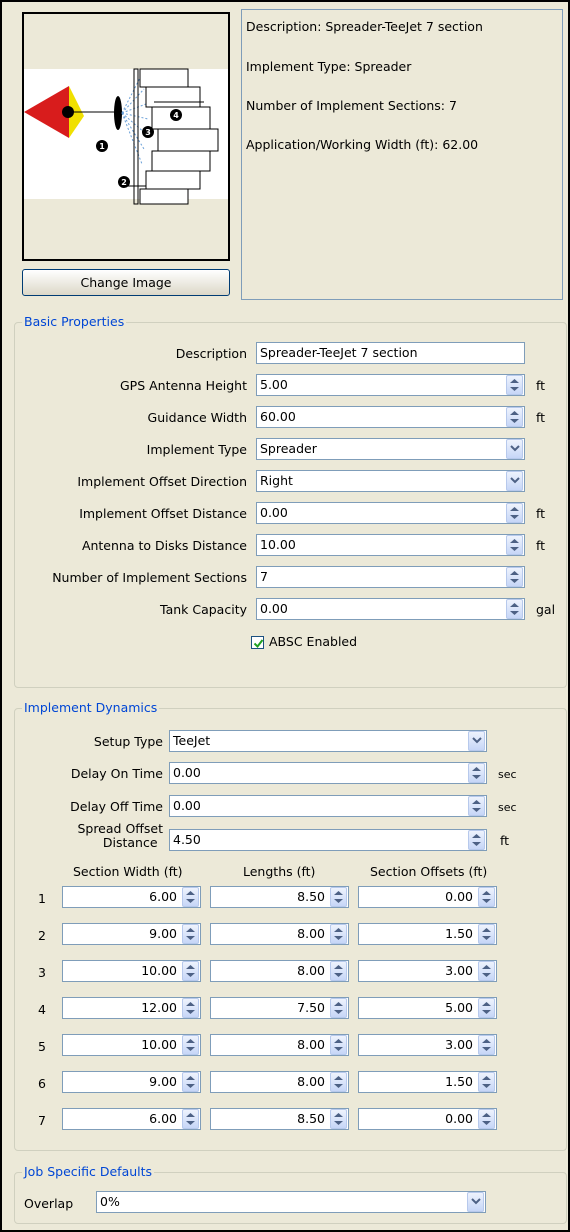 Image resolution: width=570 pixels, height=1232 pixels. I want to click on section-offset-value: 5.00, so click(459, 1007).